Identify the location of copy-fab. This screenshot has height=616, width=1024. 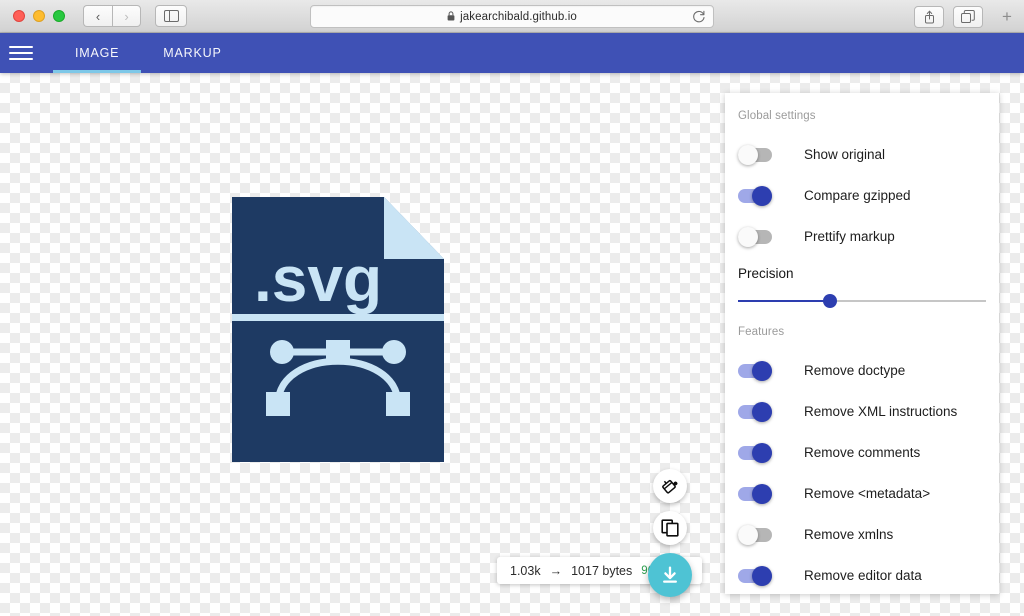
(670, 528).